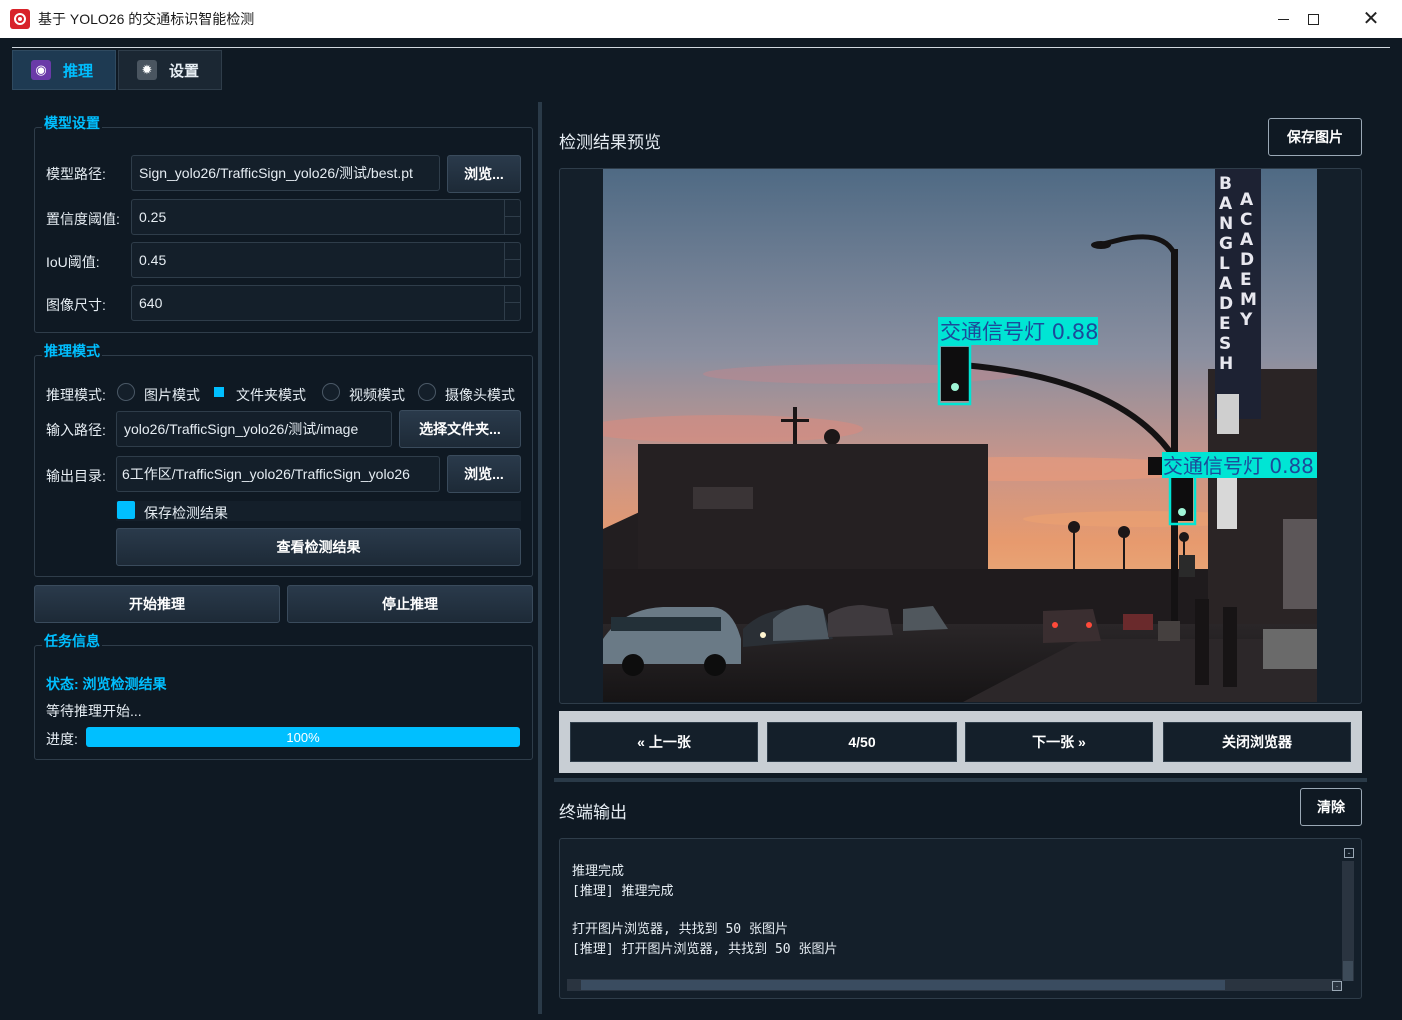 This screenshot has width=1402, height=1020. What do you see at coordinates (157, 604) in the screenshot?
I see `start-inference-button: 开始推理` at bounding box center [157, 604].